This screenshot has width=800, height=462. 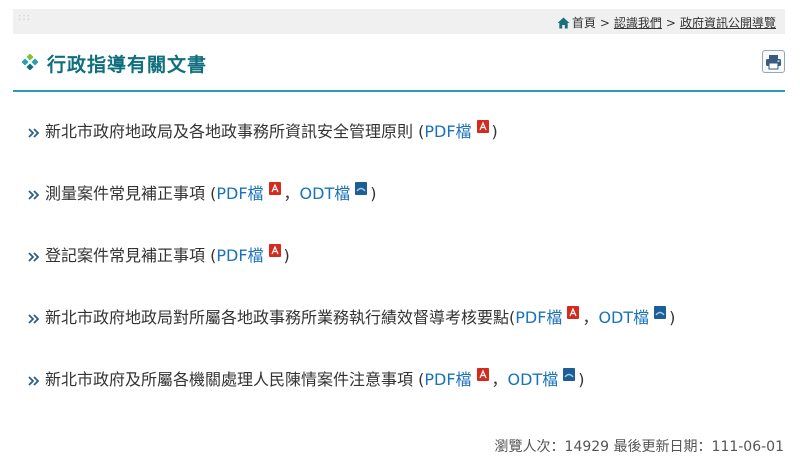 I want to click on page-header: 行政指導有關文書, so click(x=399, y=69).